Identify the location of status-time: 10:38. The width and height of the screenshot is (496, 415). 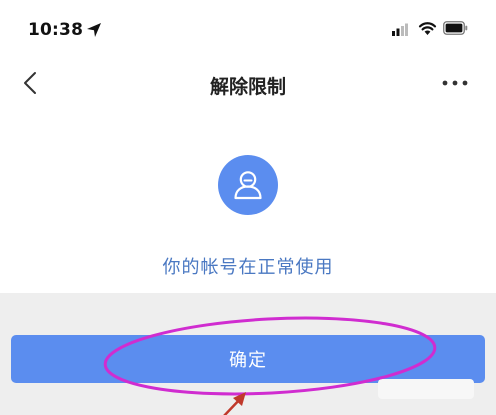
(56, 30).